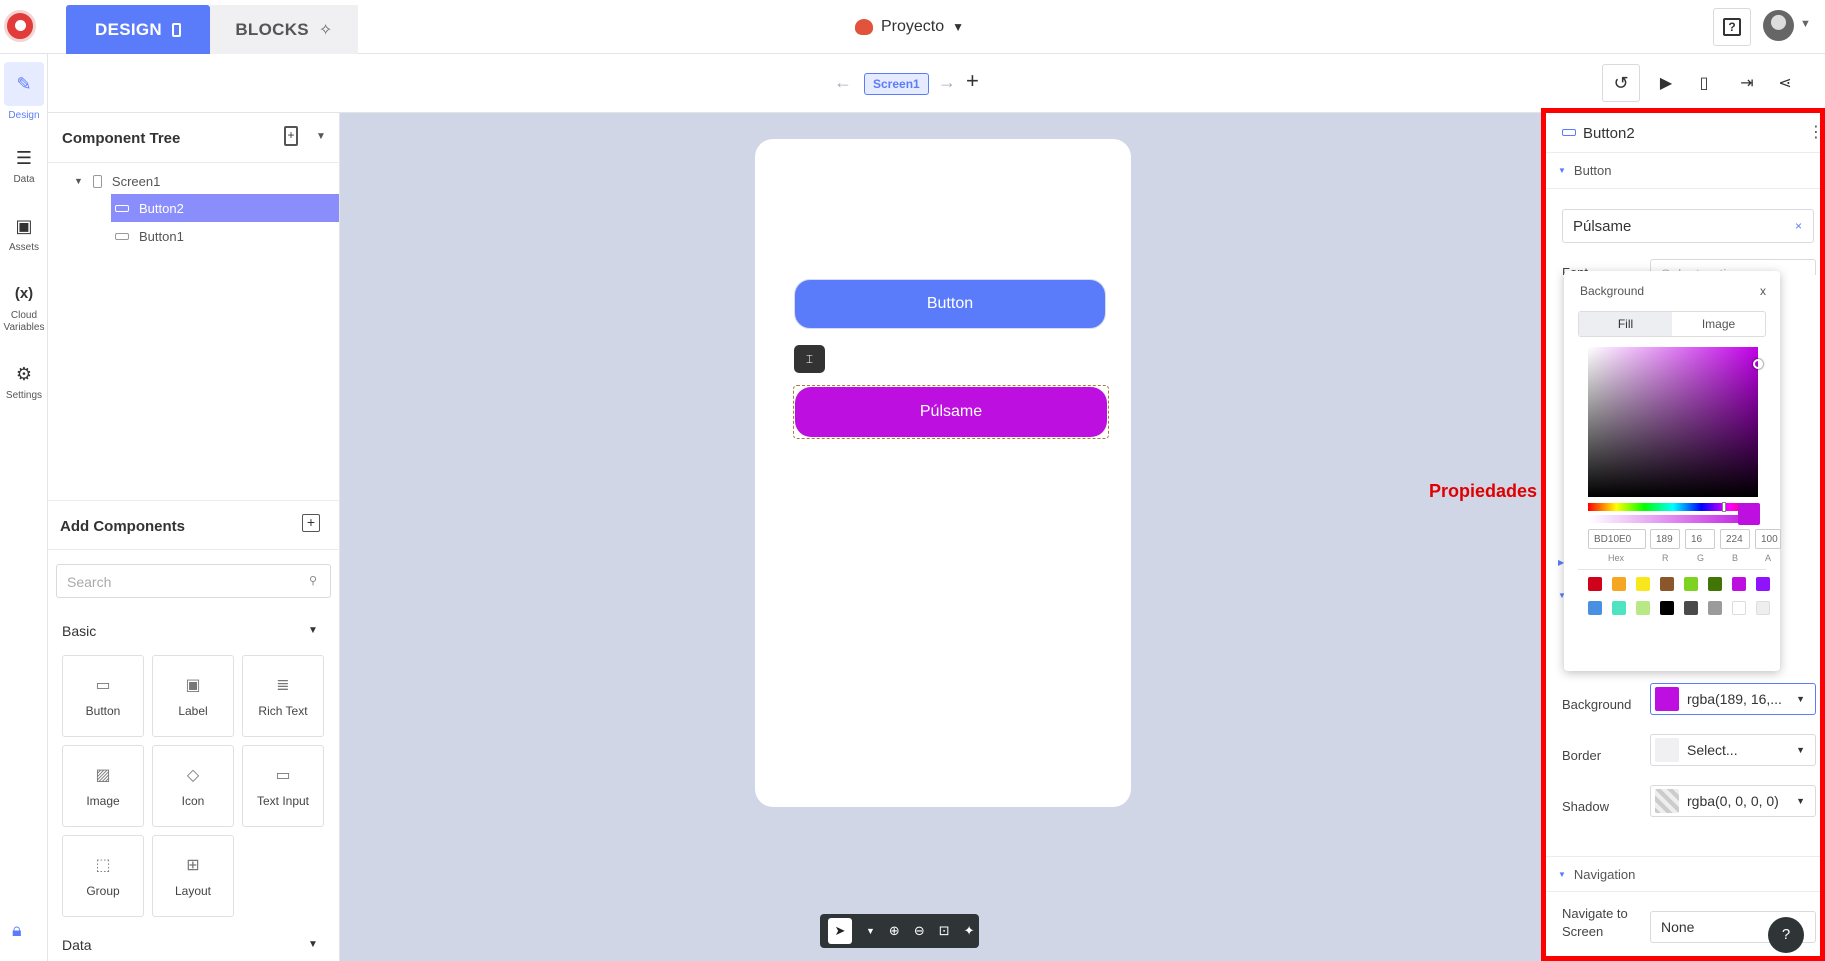 The width and height of the screenshot is (1825, 961). I want to click on add-screen-tree-icon: +, so click(291, 136).